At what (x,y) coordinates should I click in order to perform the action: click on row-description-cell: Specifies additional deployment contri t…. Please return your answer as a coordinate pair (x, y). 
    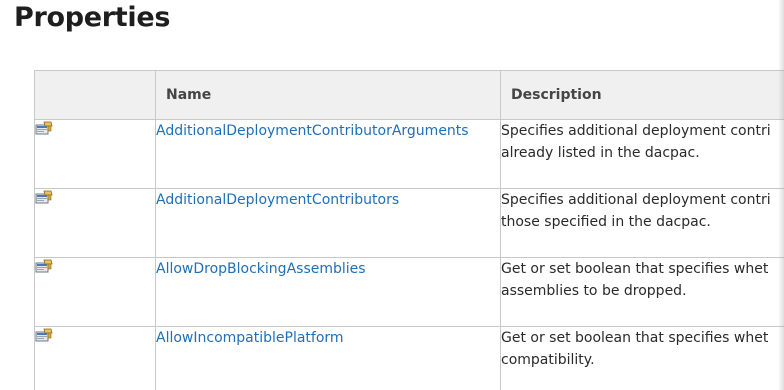
    Looking at the image, I should click on (642, 223).